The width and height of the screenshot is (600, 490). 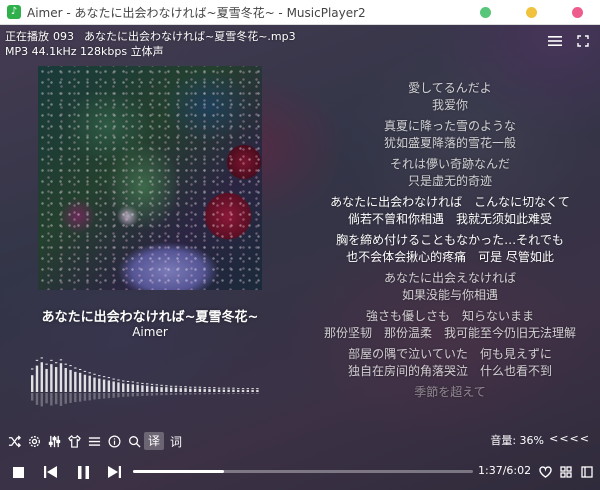 What do you see at coordinates (531, 12) in the screenshot?
I see `maximize-button` at bounding box center [531, 12].